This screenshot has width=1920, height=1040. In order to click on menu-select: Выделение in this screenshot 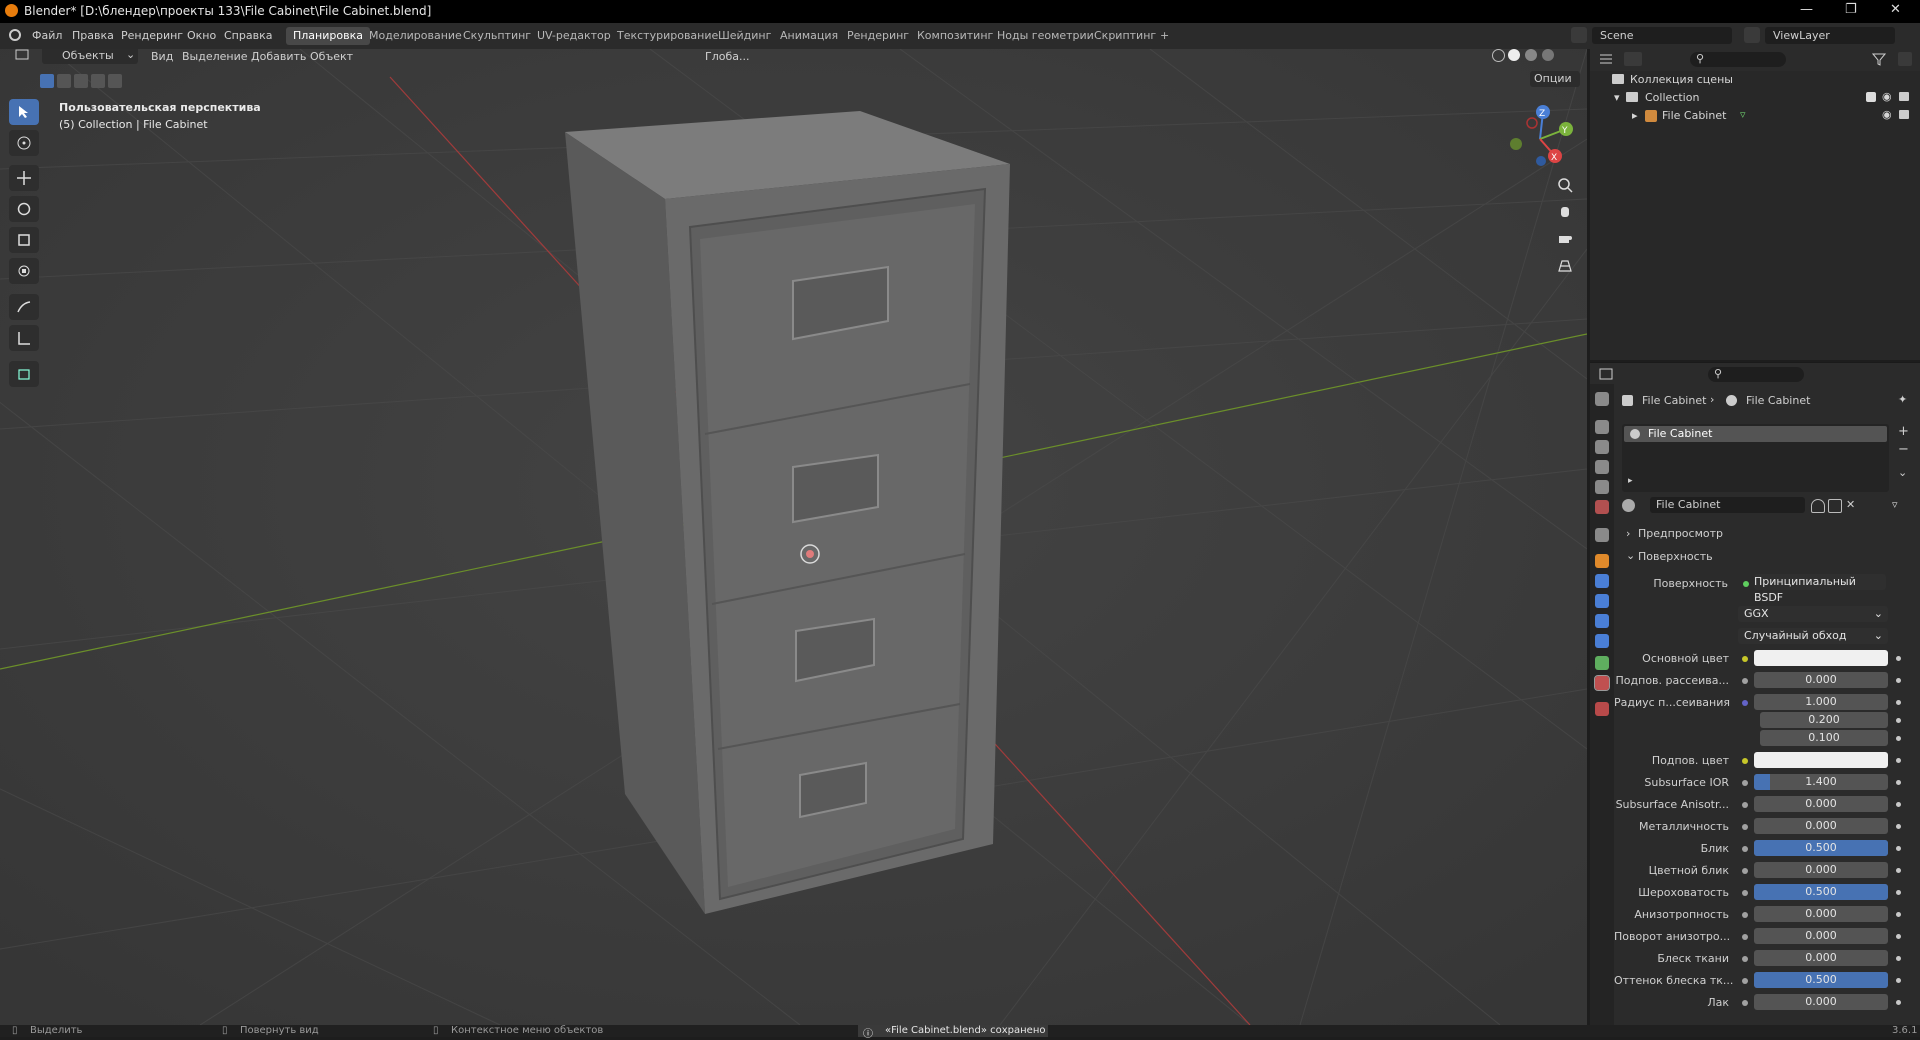, I will do `click(215, 56)`.